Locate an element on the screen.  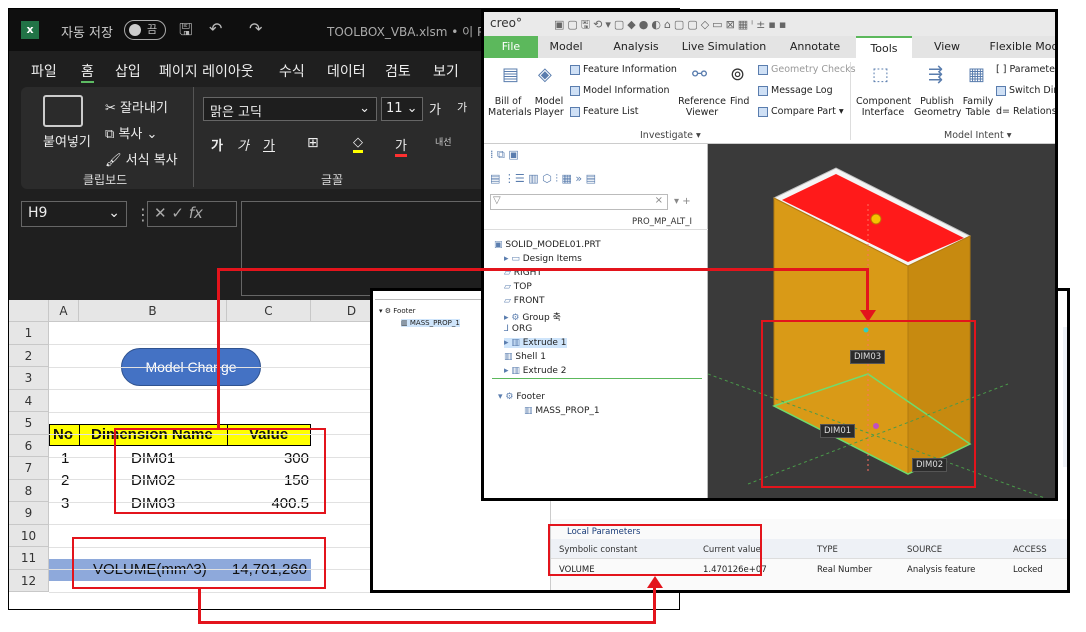
cell-no: 2 is located at coordinates (65, 480).